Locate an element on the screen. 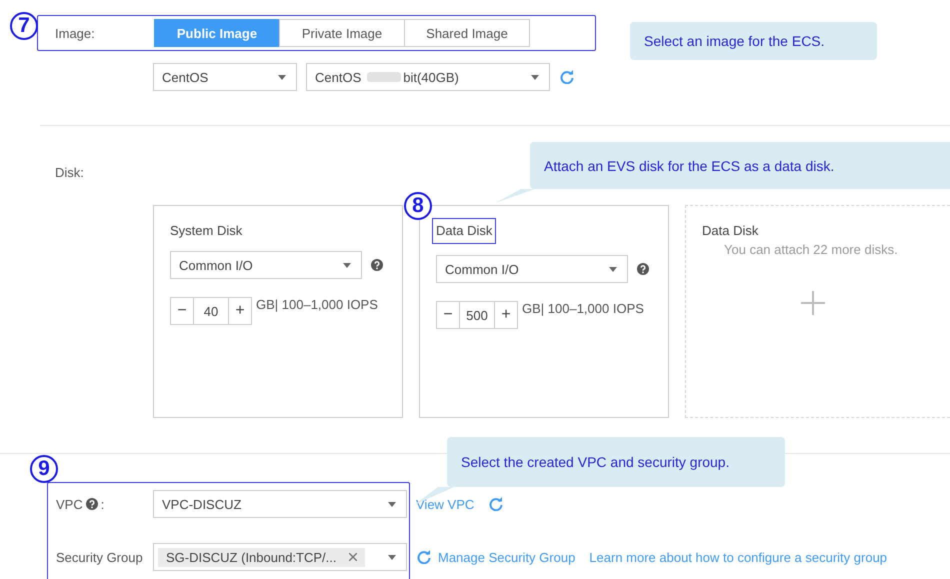 The image size is (950, 579). image-tab: Shared Image is located at coordinates (467, 33).